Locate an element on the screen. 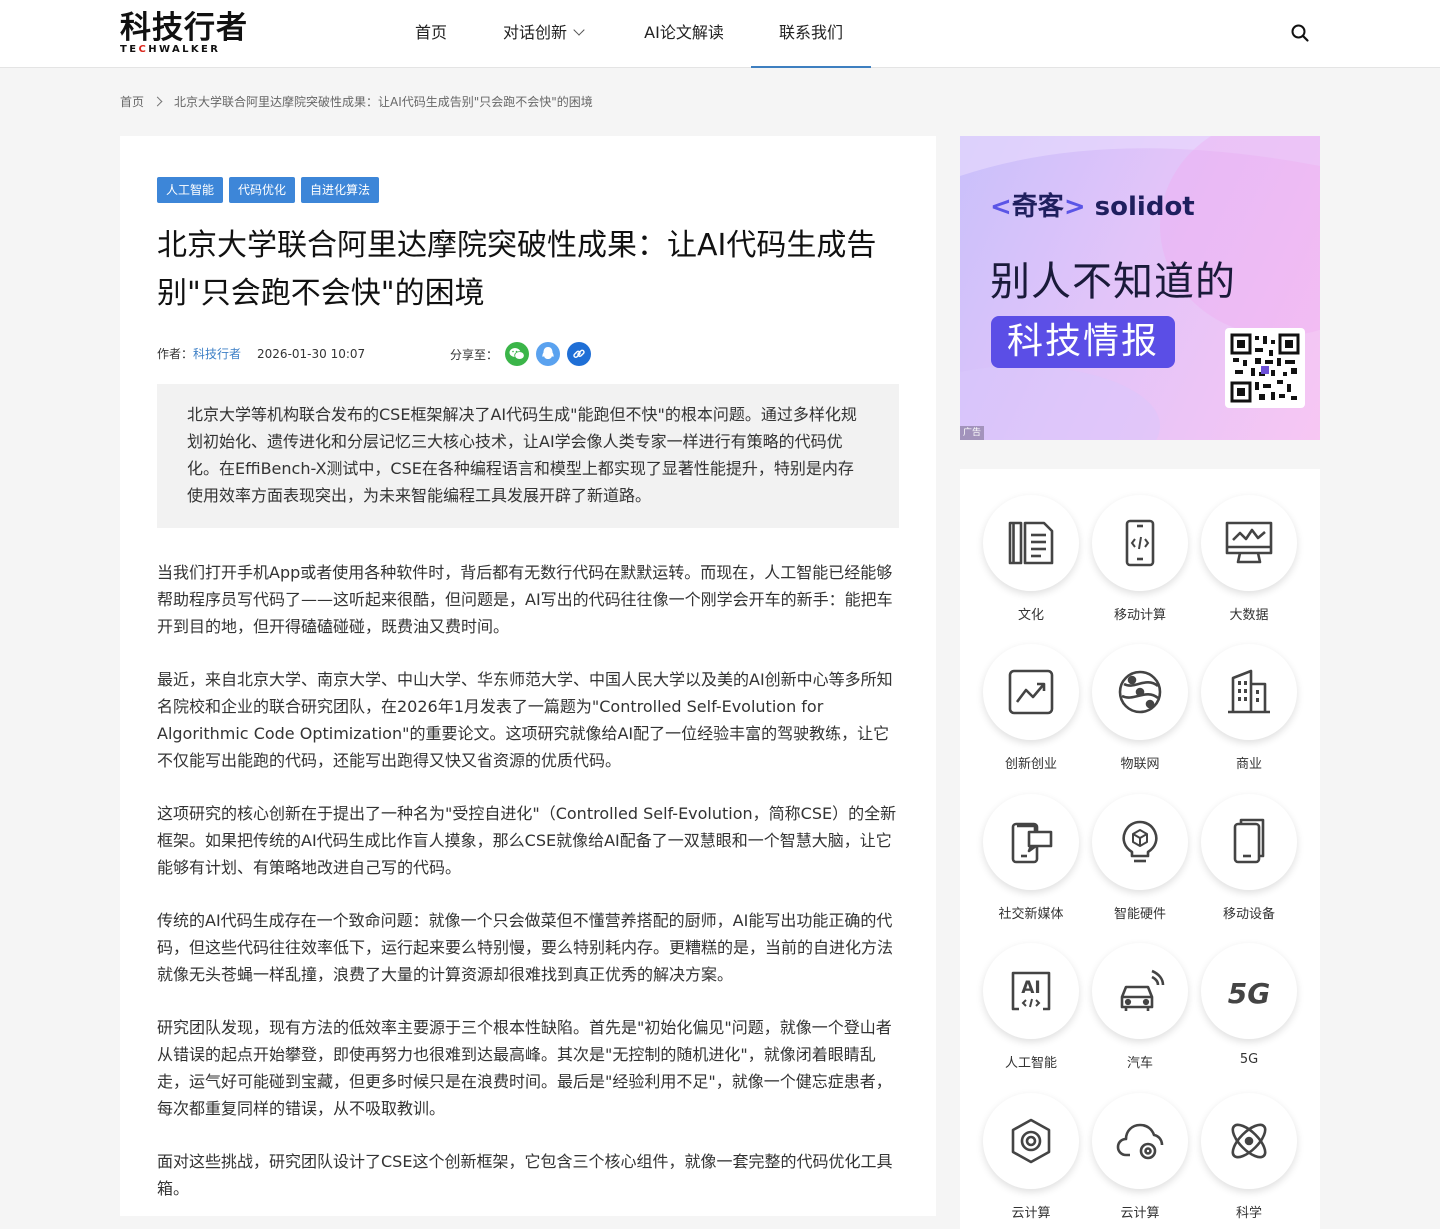 This screenshot has height=1229, width=1440. phone-code-icon is located at coordinates (1140, 543).